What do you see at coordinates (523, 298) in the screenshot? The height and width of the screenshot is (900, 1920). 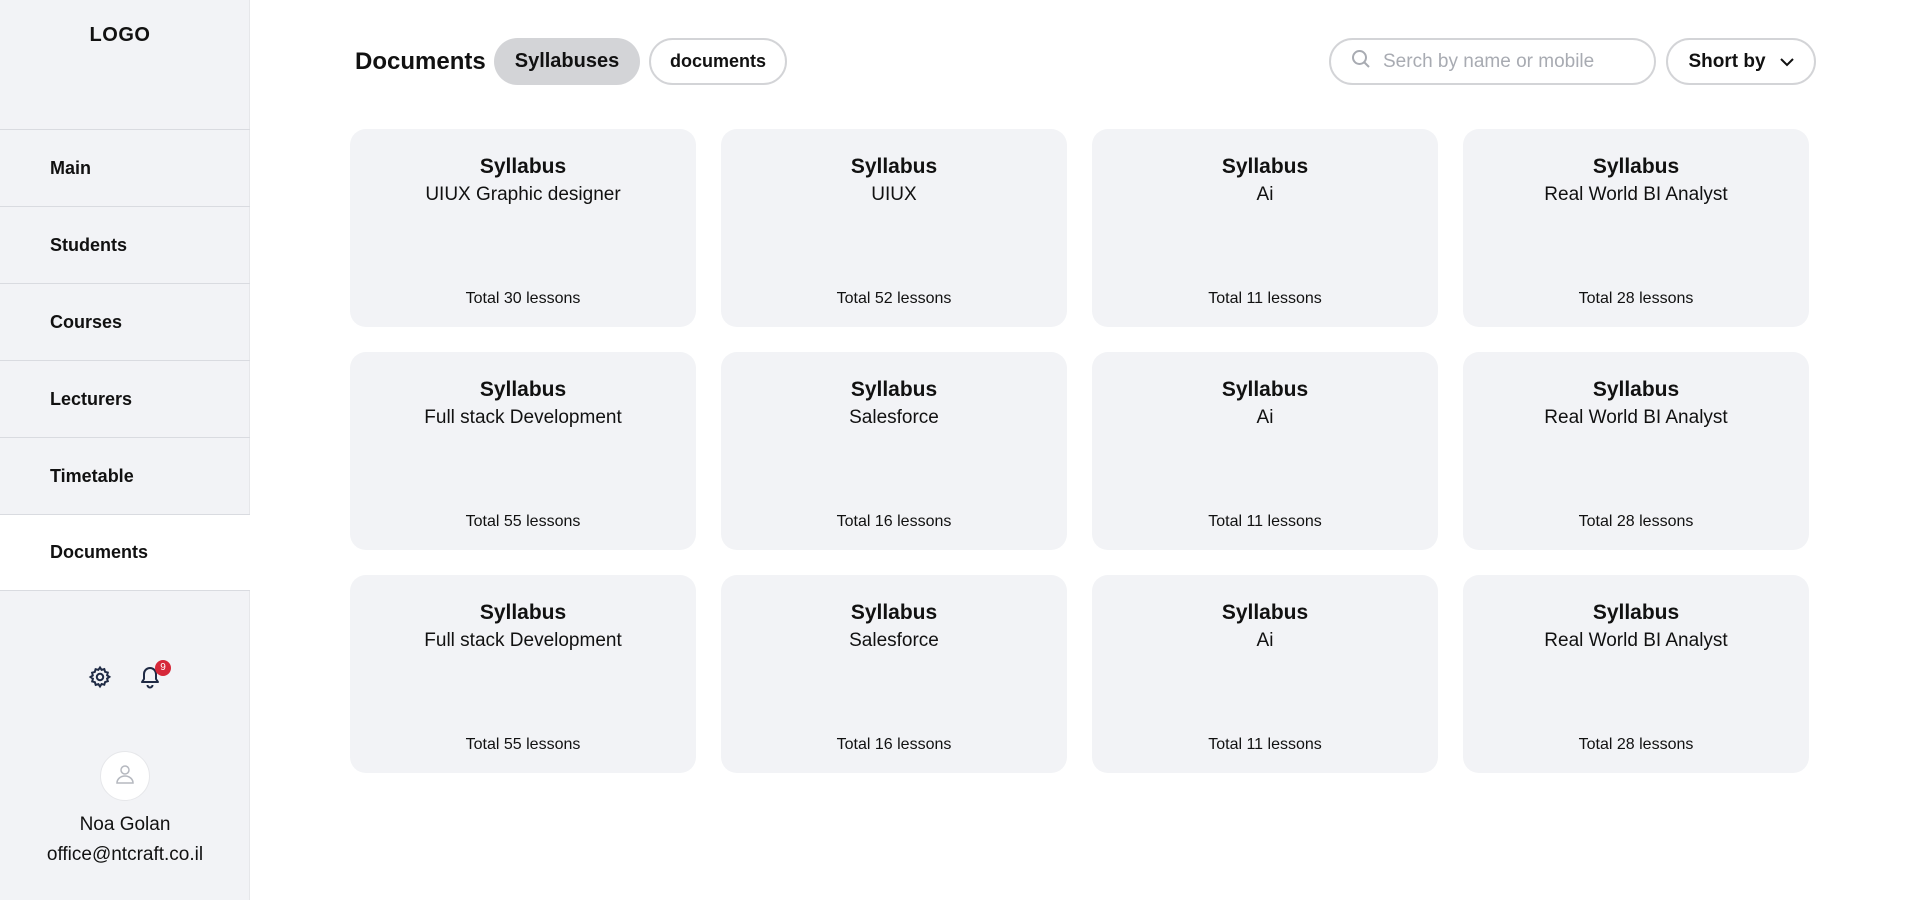 I see `card-lesson-count: Total 30 lessons` at bounding box center [523, 298].